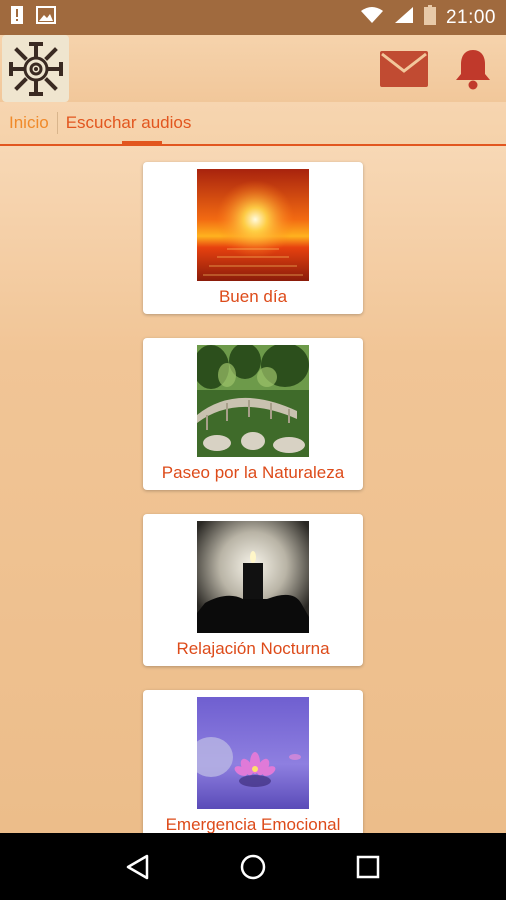  What do you see at coordinates (253, 648) in the screenshot?
I see `audio-title: Relajación Nocturna` at bounding box center [253, 648].